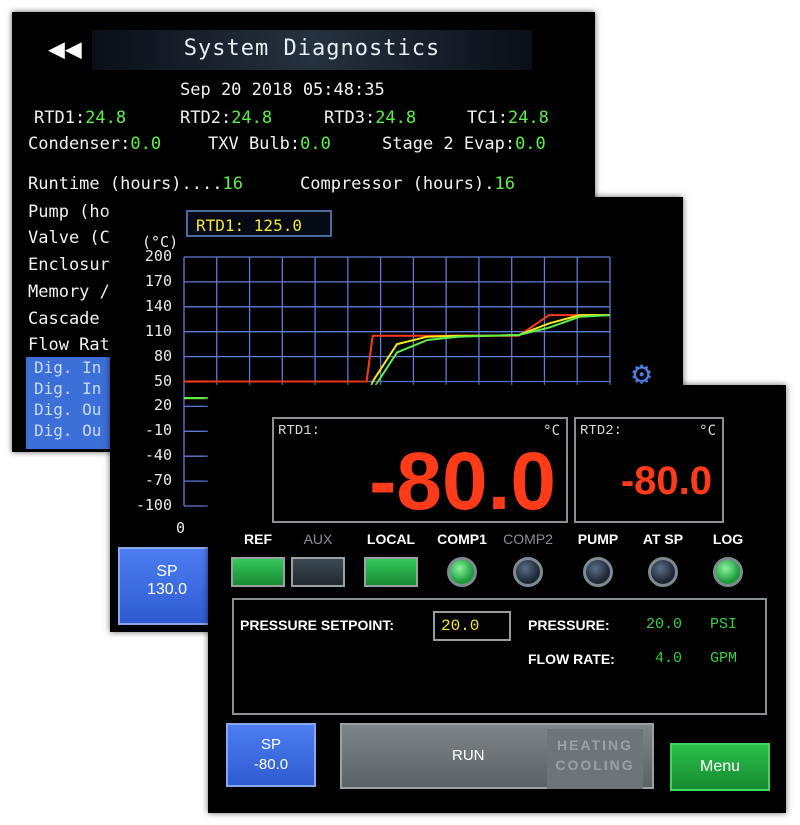 The width and height of the screenshot is (800, 825). What do you see at coordinates (258, 539) in the screenshot?
I see `indicator-label-ref: REF` at bounding box center [258, 539].